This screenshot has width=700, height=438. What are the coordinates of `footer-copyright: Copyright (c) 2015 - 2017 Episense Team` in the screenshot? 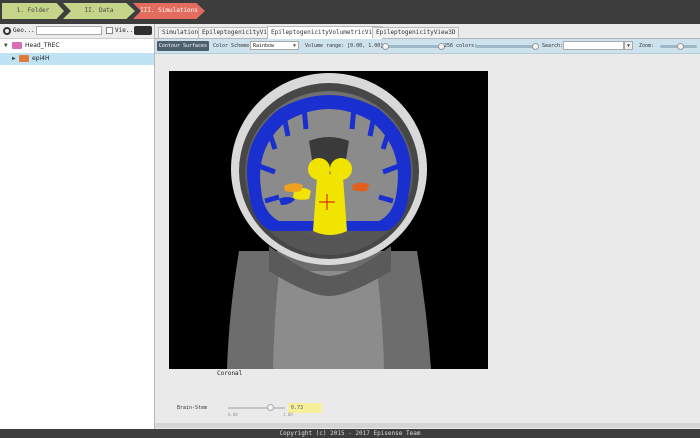 It's located at (350, 433).